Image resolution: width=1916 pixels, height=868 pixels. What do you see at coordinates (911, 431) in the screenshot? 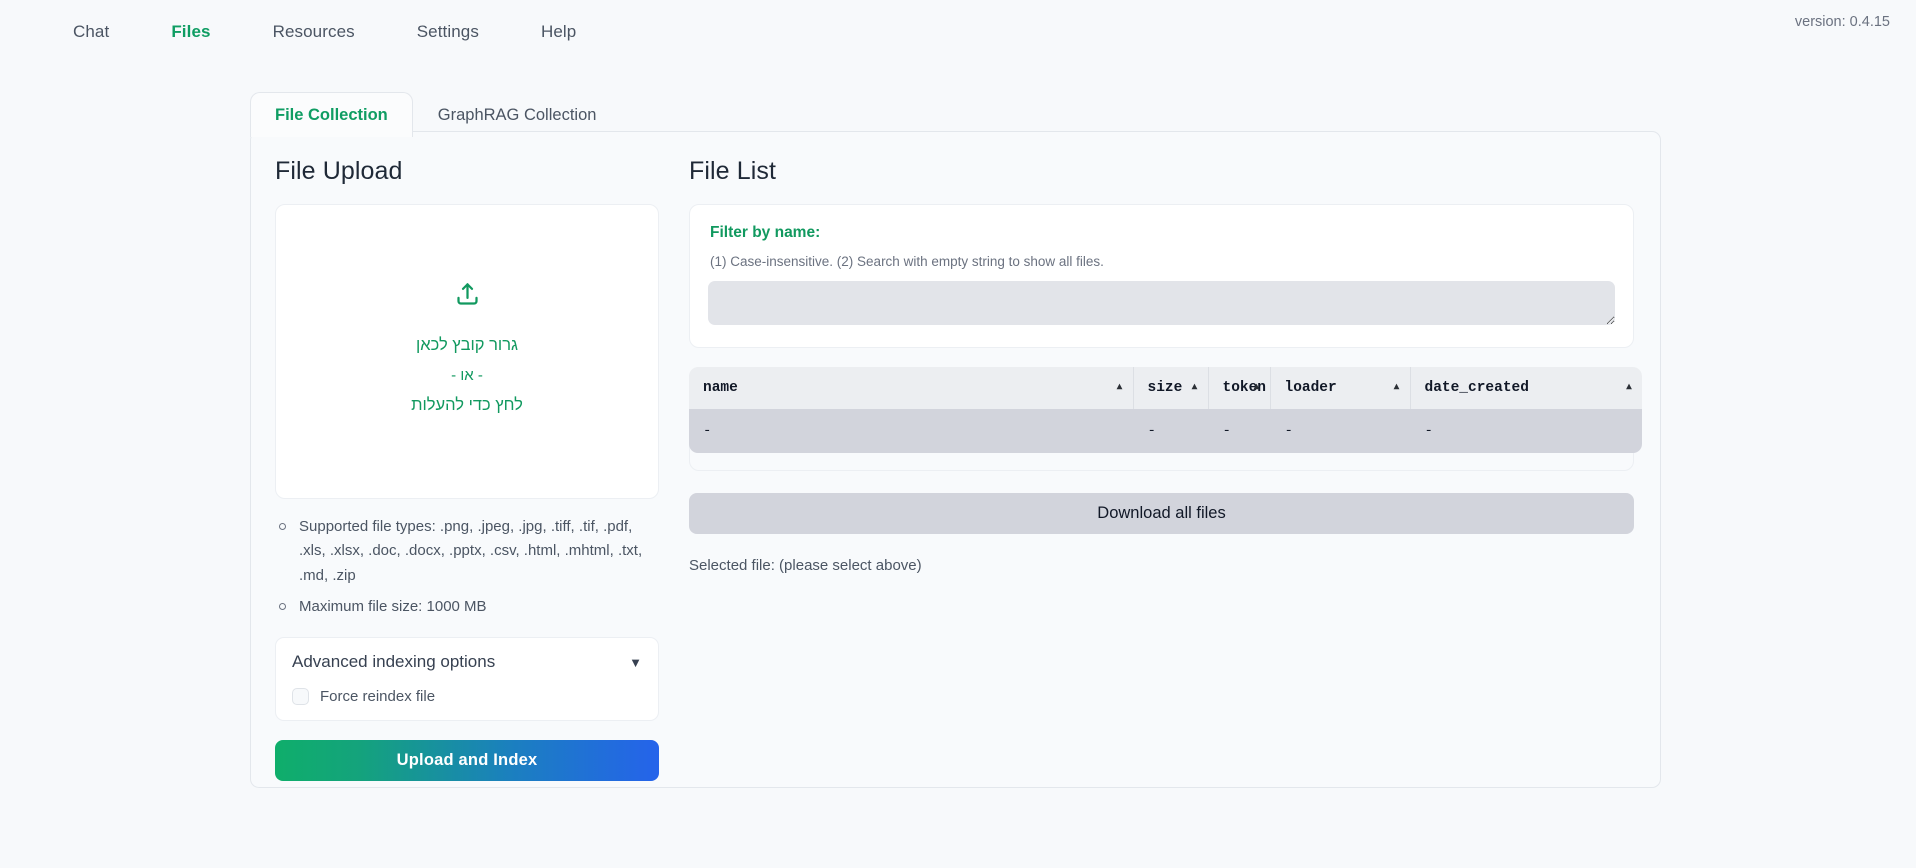
I see `cell-name: -` at bounding box center [911, 431].